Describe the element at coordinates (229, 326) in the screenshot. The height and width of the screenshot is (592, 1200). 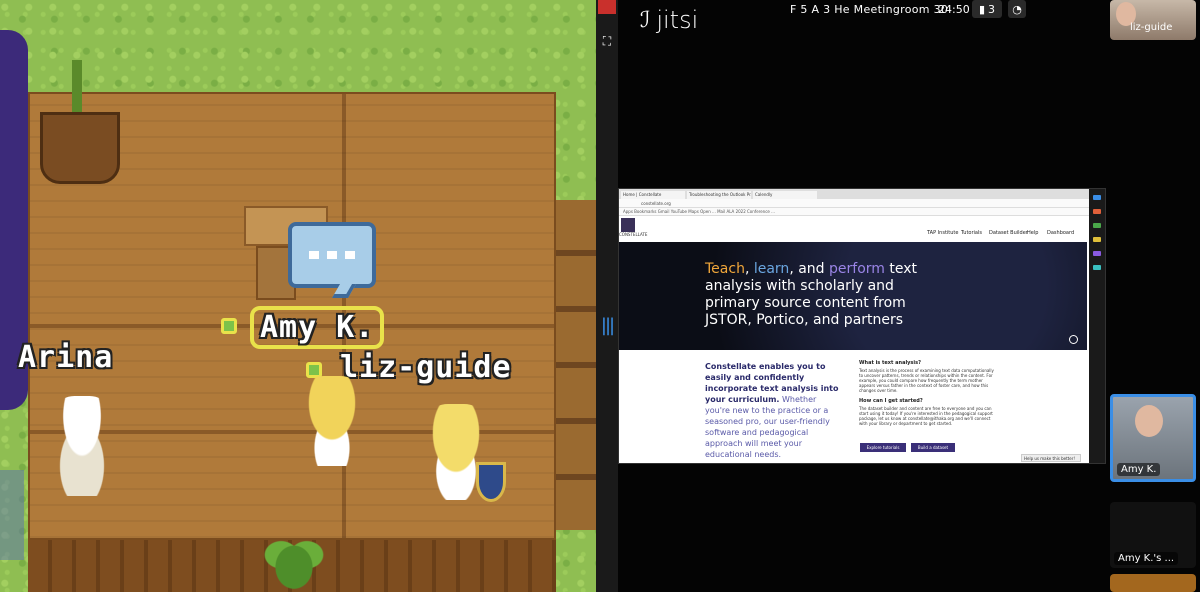
I see `status-dot-amy` at that location.